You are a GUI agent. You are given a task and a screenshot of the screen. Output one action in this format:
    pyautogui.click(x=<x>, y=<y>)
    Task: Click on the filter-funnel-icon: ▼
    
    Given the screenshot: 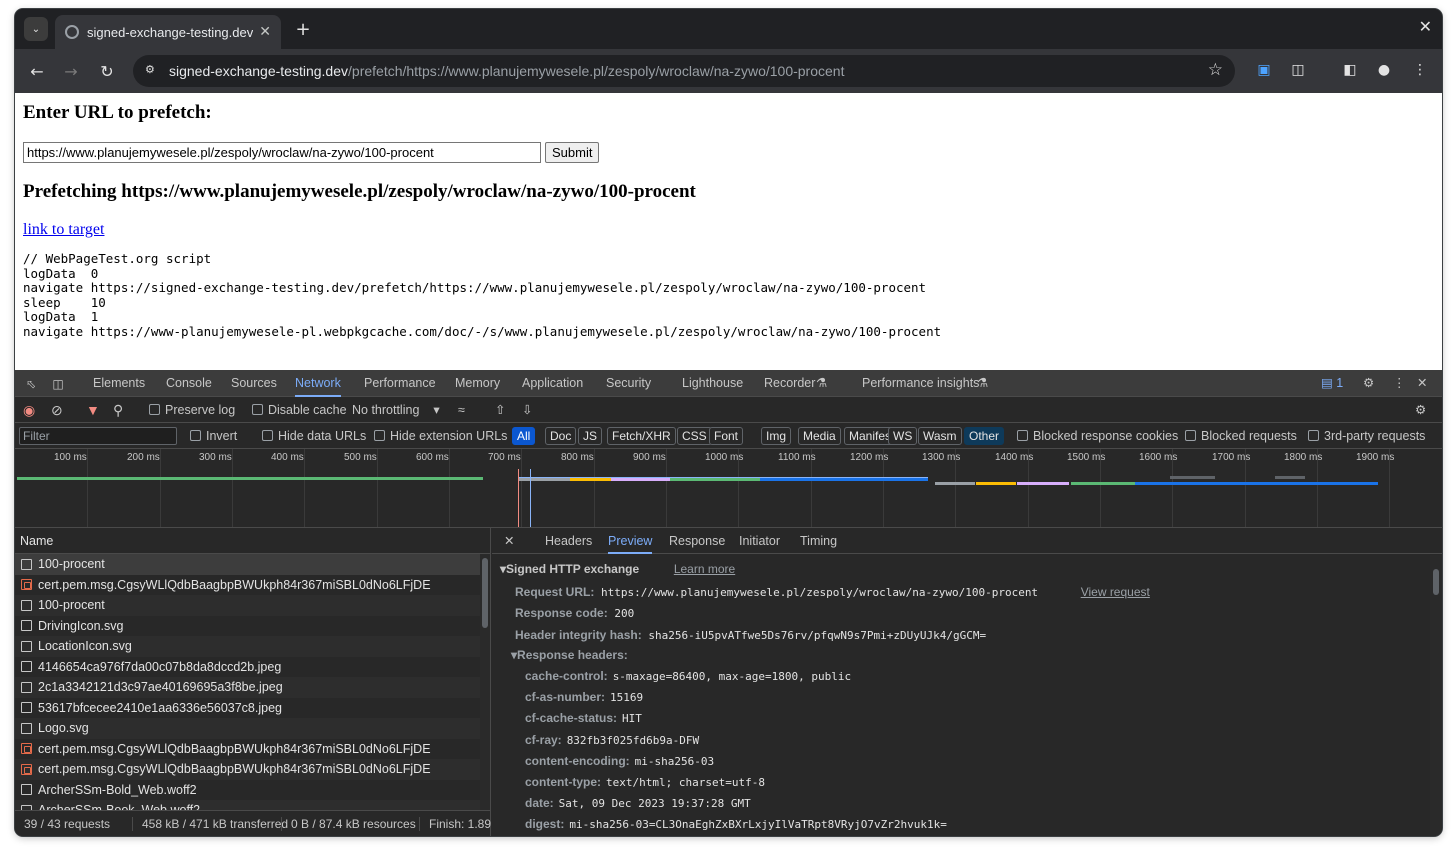 What is the action you would take?
    pyautogui.click(x=93, y=410)
    